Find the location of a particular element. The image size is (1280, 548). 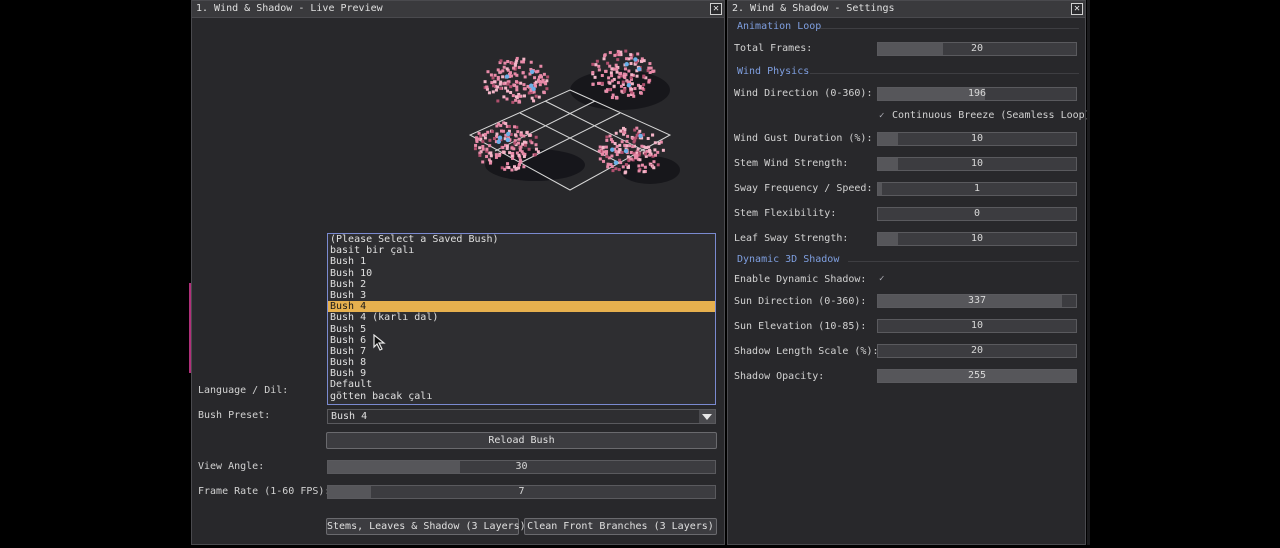

wind-direction-value: 196 is located at coordinates (977, 93).